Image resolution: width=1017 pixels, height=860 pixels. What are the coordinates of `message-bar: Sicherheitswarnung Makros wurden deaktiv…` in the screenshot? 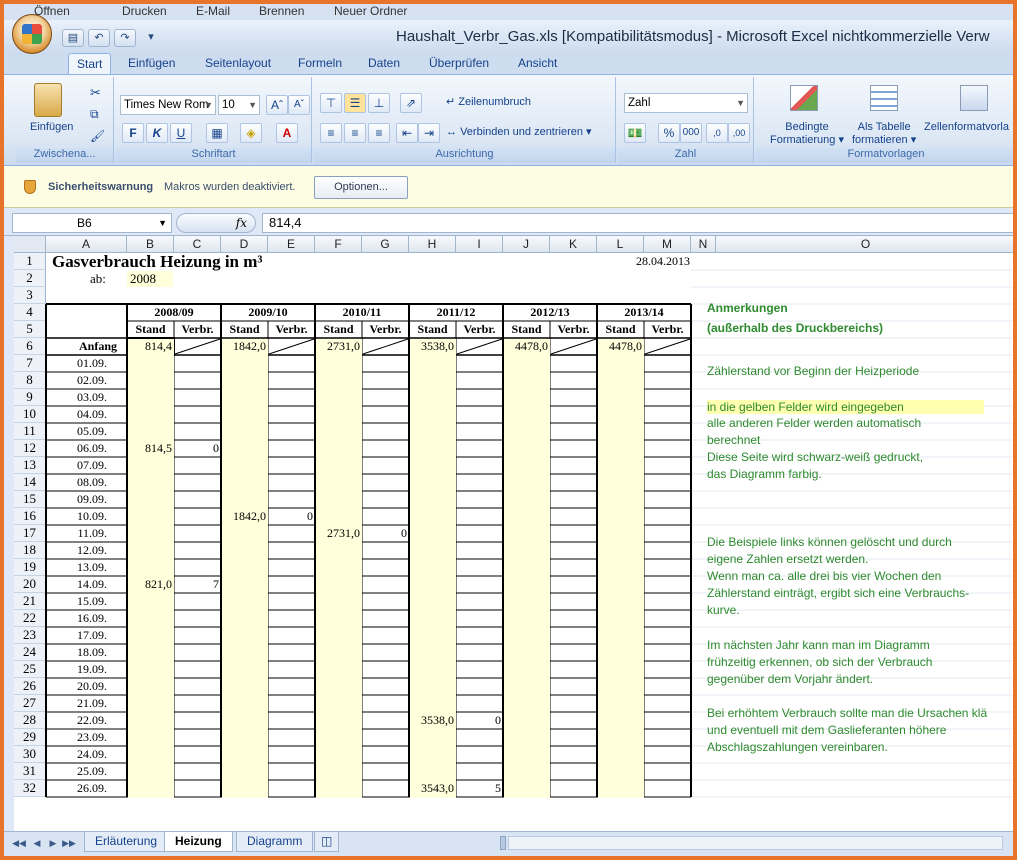 It's located at (508, 187).